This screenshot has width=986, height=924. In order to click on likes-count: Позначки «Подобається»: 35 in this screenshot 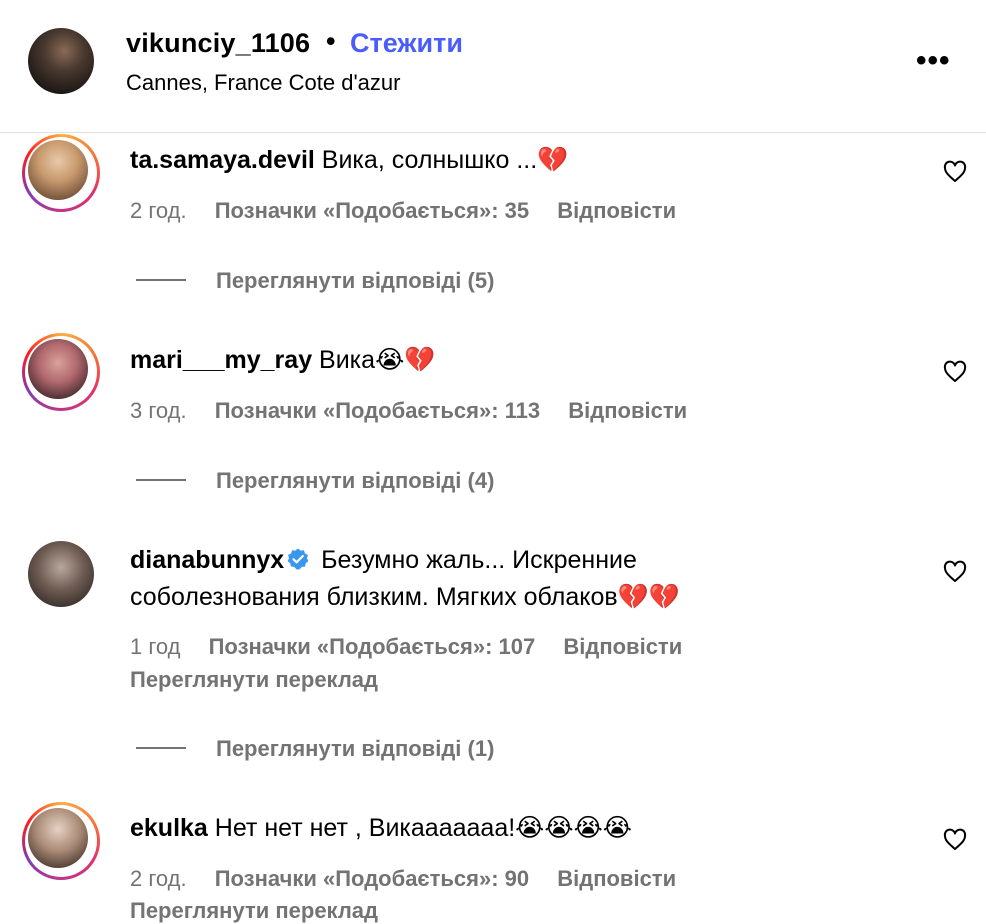, I will do `click(372, 210)`.